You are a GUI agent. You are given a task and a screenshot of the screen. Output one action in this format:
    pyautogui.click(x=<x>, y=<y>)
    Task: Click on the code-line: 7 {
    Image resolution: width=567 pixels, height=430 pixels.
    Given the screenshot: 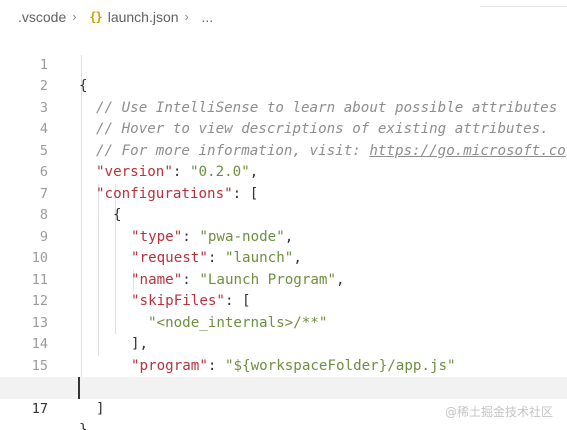 What is the action you would take?
    pyautogui.click(x=283, y=193)
    